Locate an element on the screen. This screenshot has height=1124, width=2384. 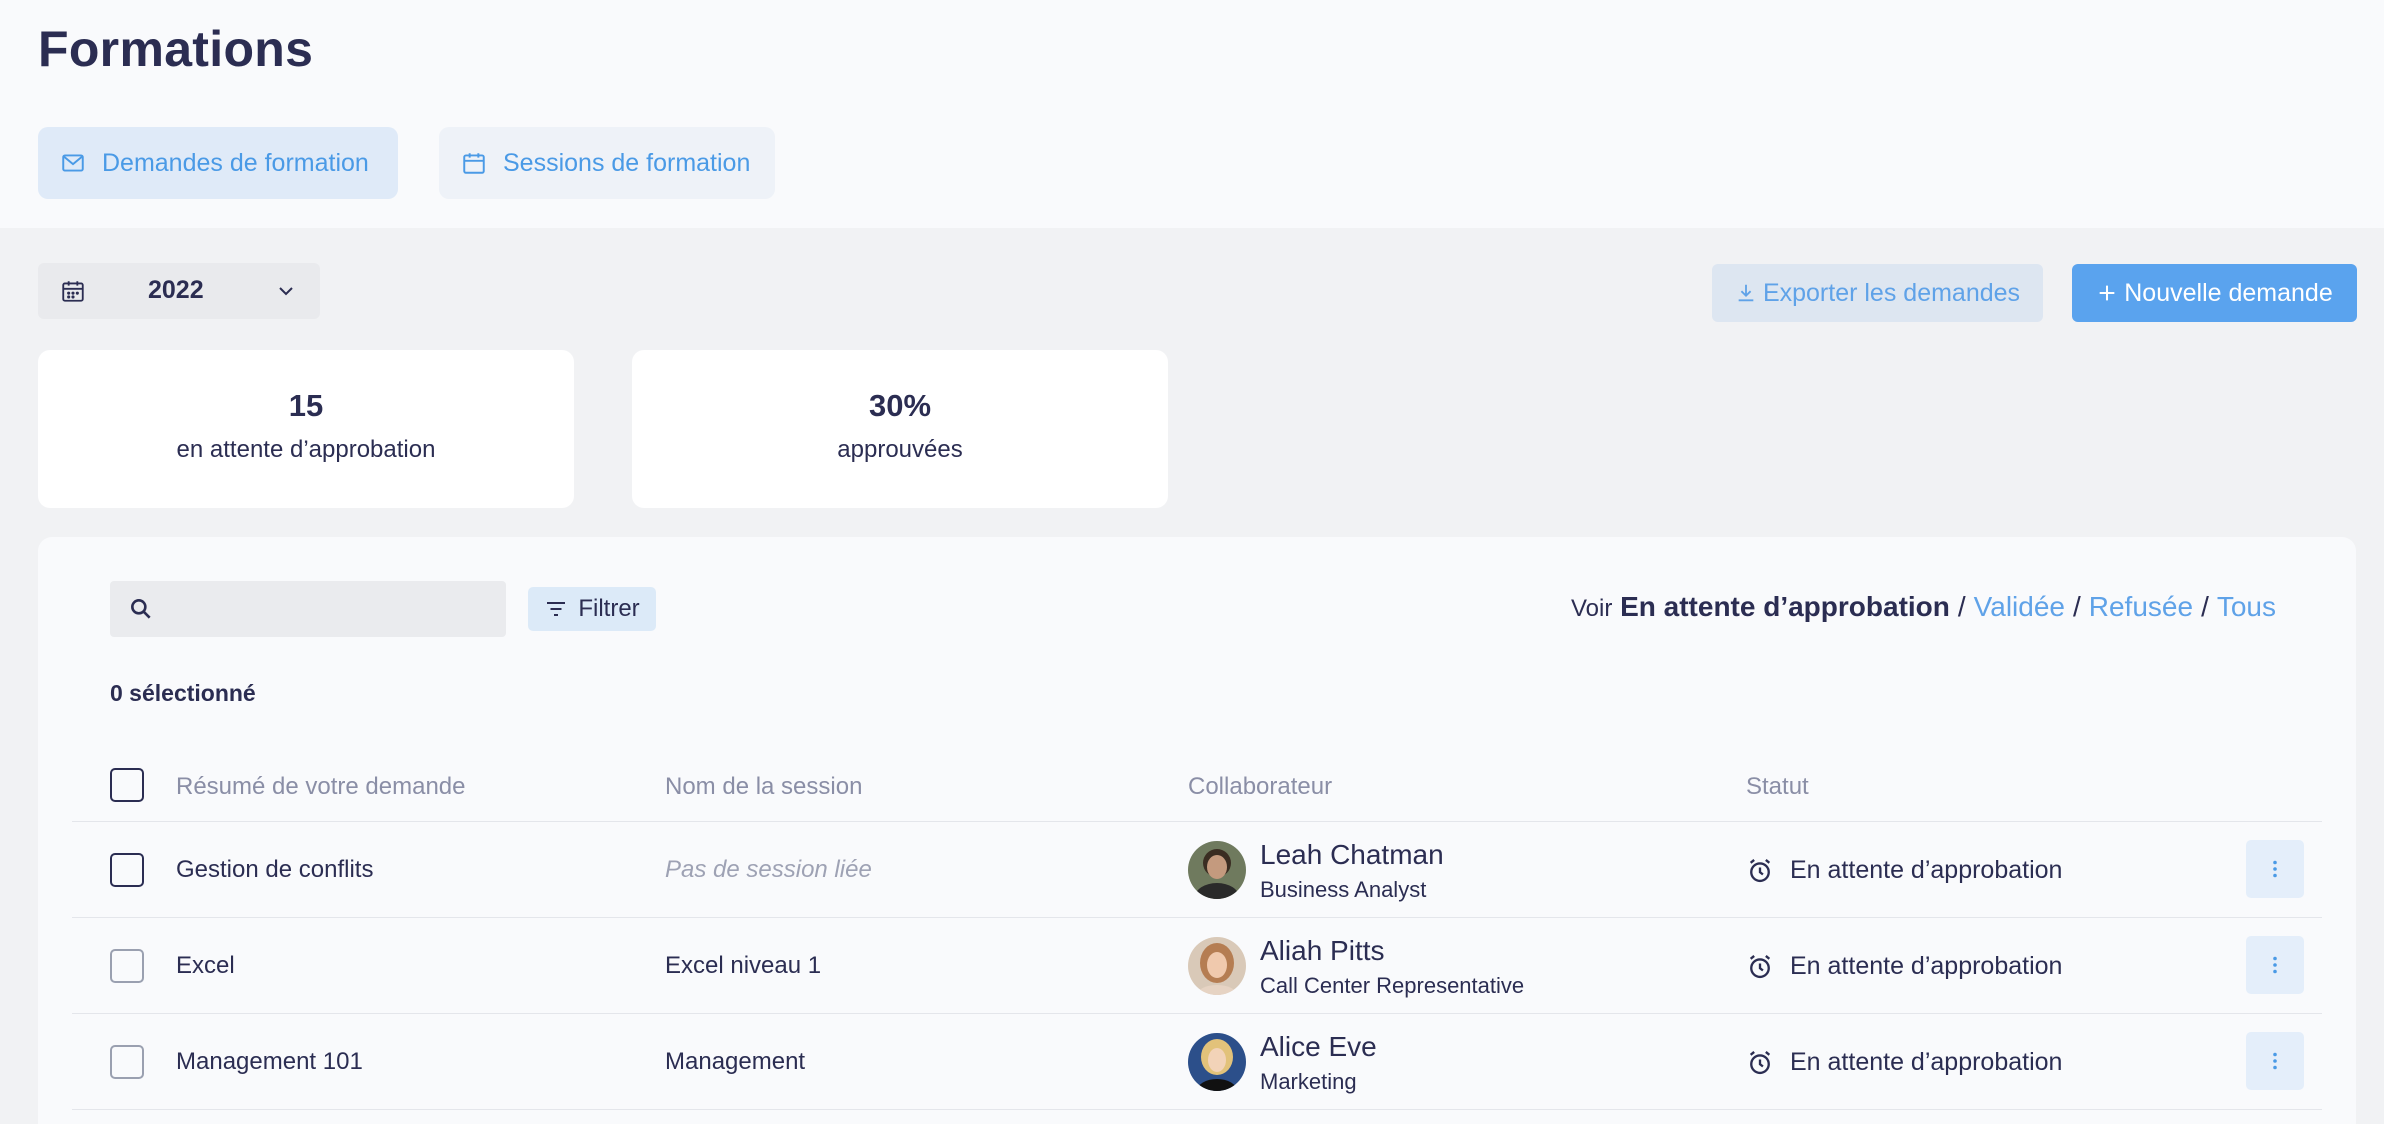
export-requests-button: Exporter les demandes is located at coordinates (1877, 293).